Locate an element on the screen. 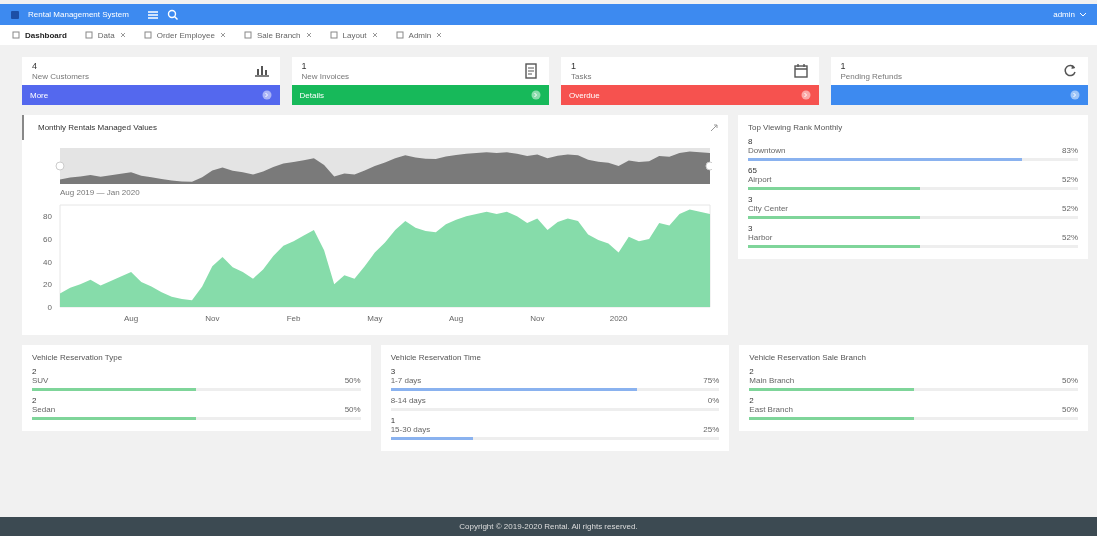 The height and width of the screenshot is (536, 1097). card-title: Vehicle Reservation Type is located at coordinates (78, 357).